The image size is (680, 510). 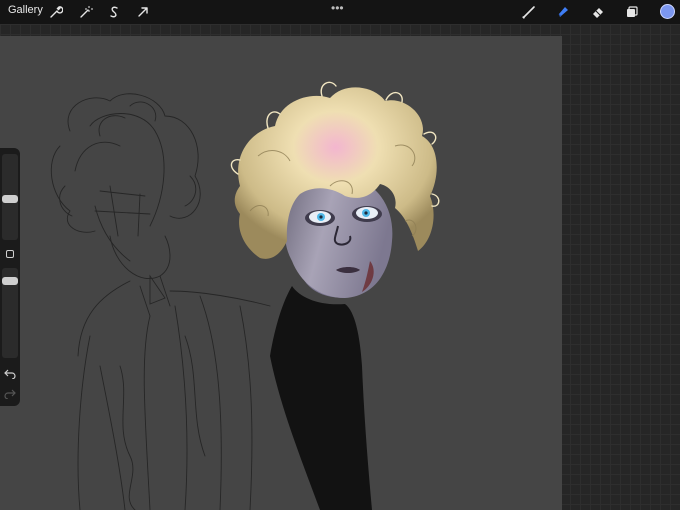 I want to click on modify-button, so click(x=10, y=254).